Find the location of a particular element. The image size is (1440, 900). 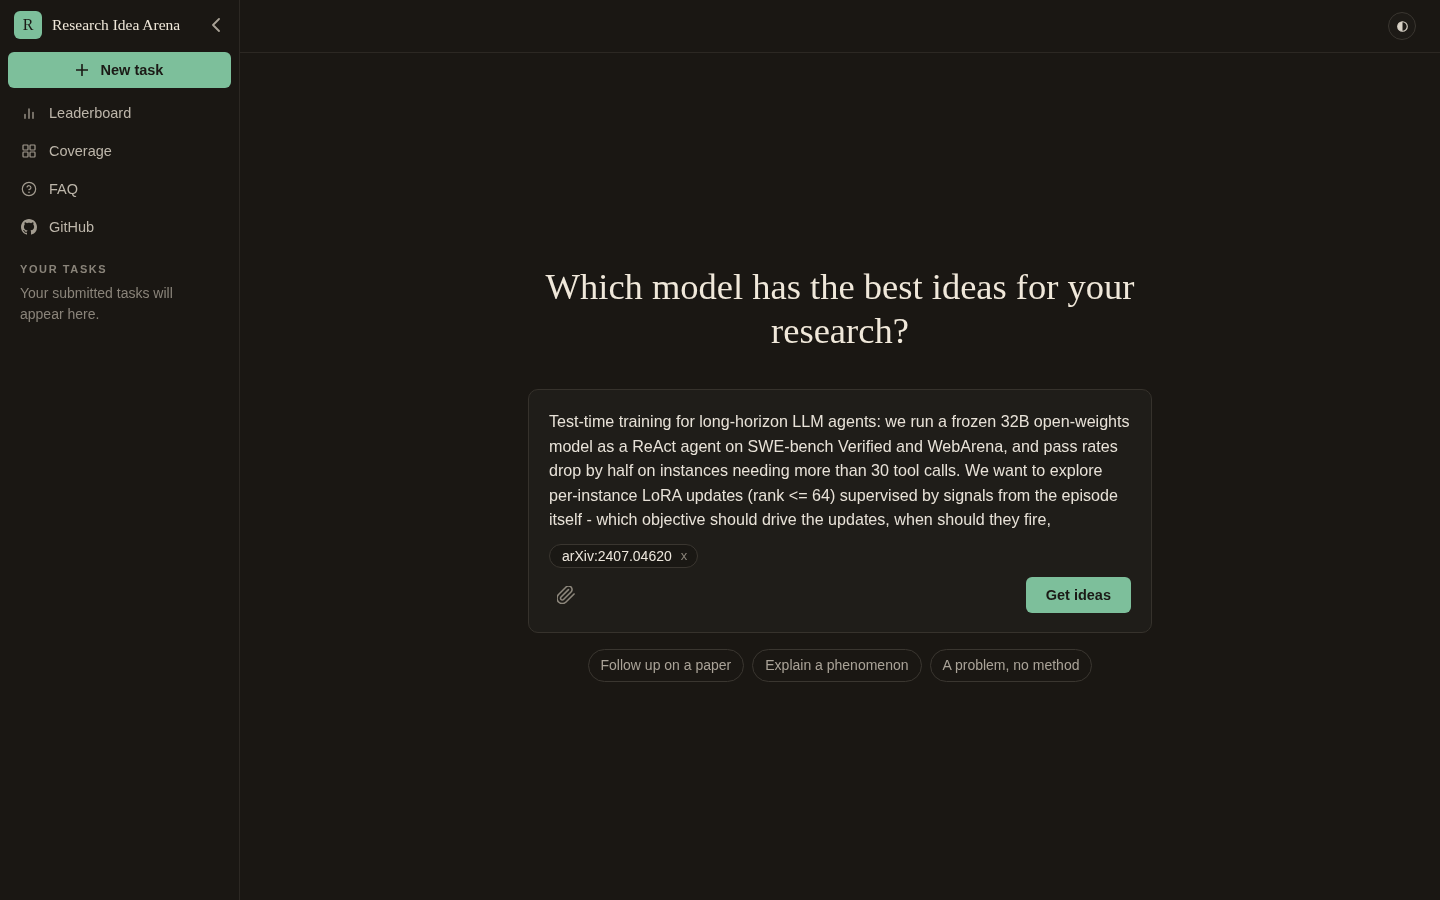

github-icon is located at coordinates (29, 227).